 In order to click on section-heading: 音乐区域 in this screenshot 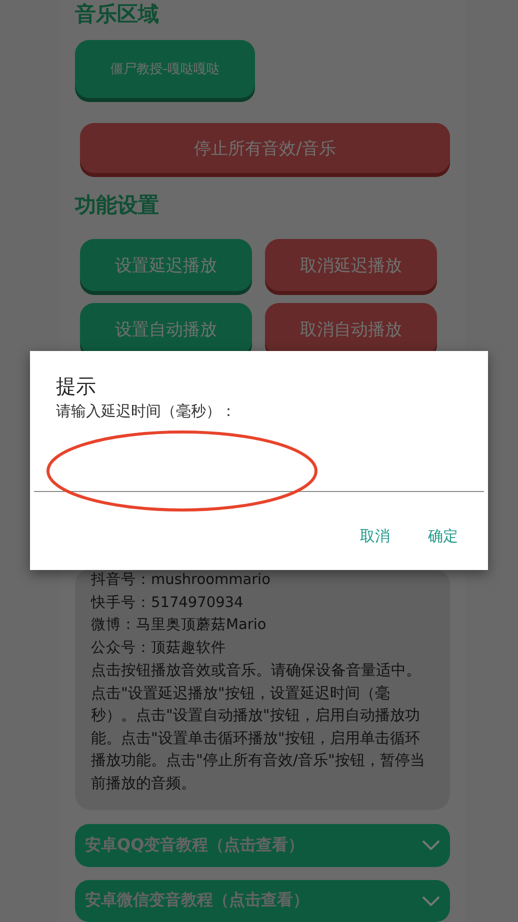, I will do `click(117, 14)`.